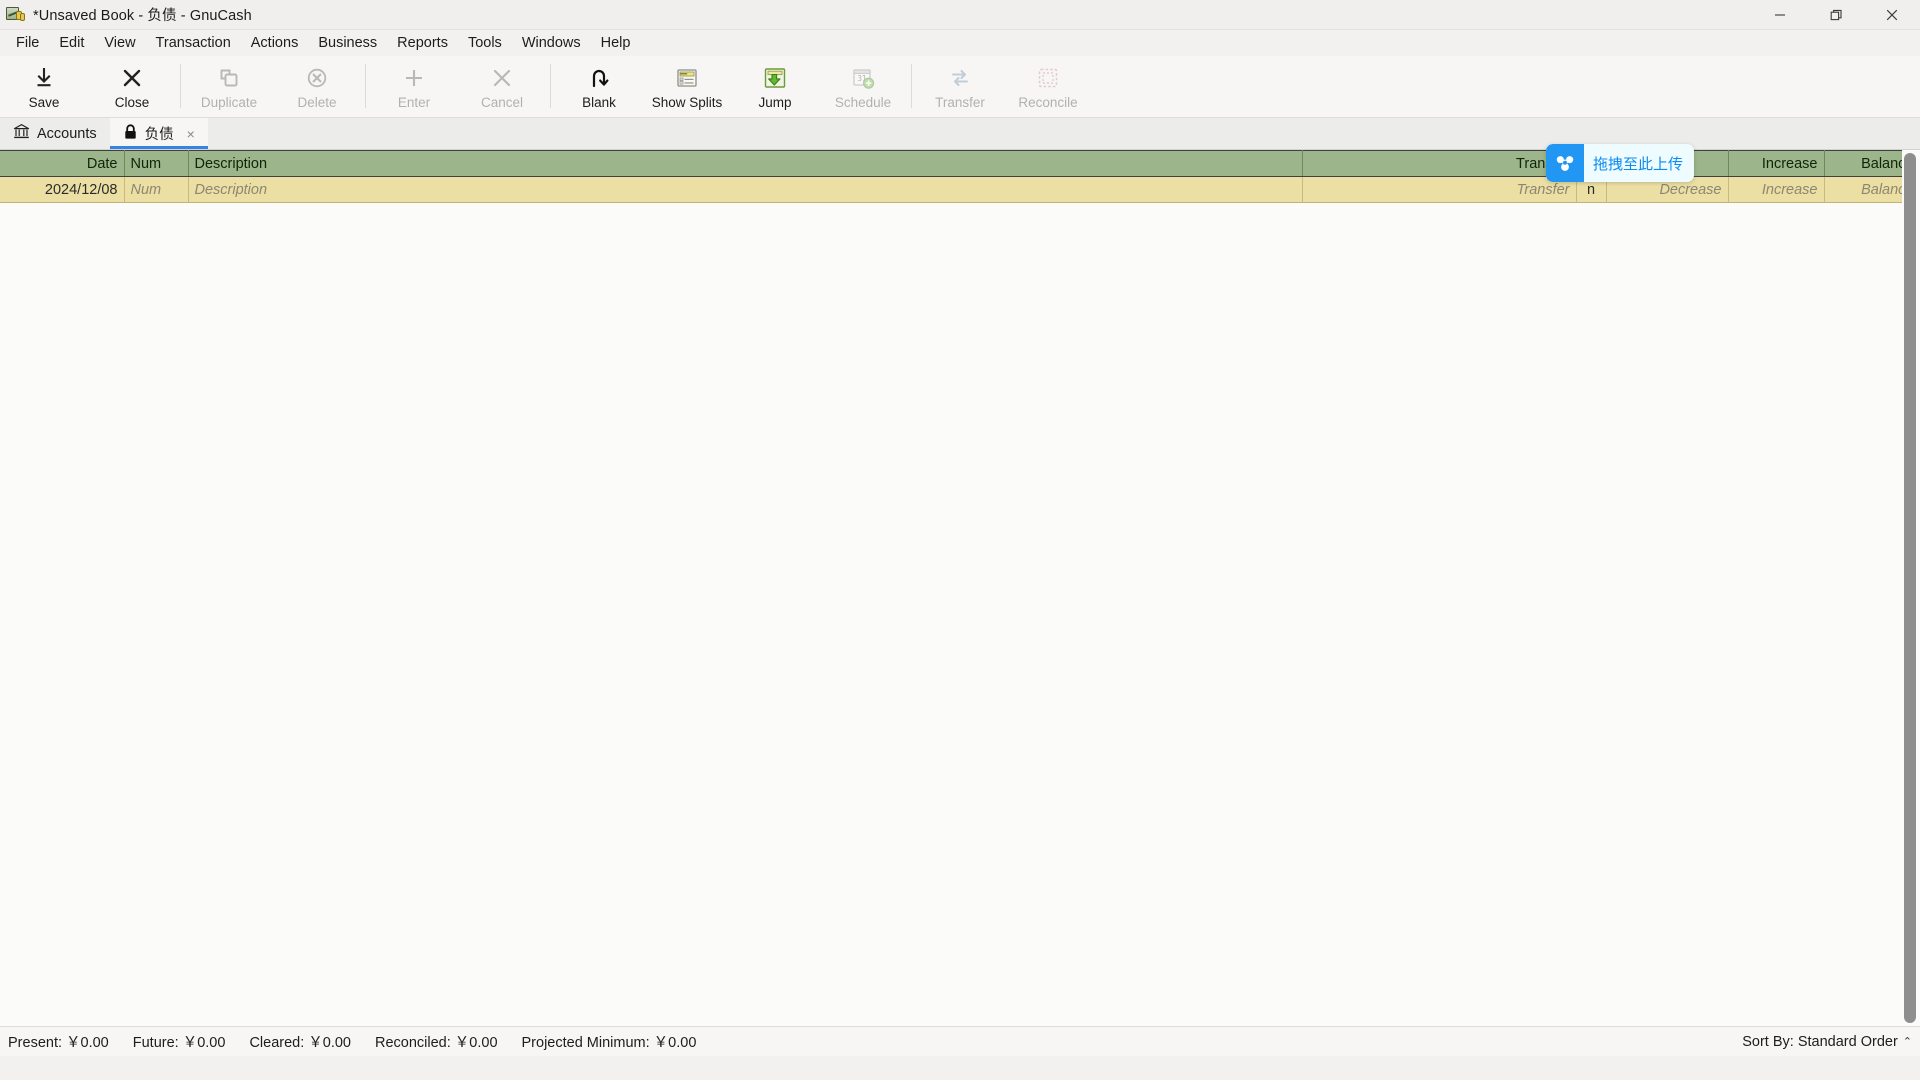 The width and height of the screenshot is (1920, 1080). I want to click on menu-edit: Edit, so click(71, 43).